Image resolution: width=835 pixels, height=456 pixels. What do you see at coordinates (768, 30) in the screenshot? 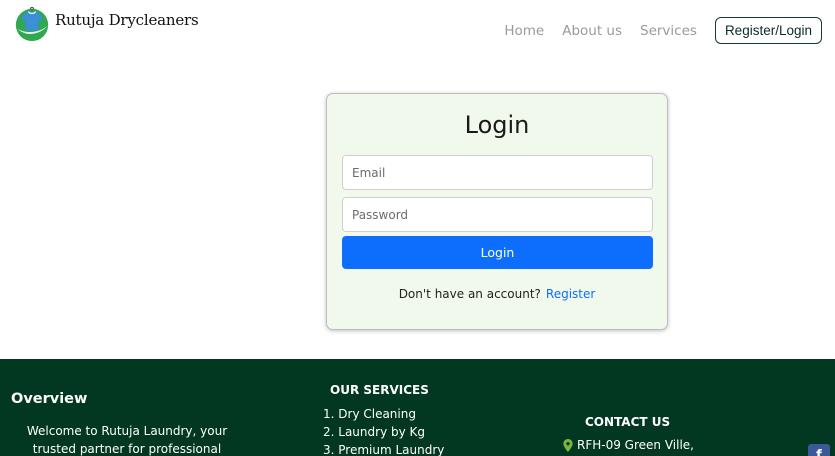
I see `register-login-button: Register/Login` at bounding box center [768, 30].